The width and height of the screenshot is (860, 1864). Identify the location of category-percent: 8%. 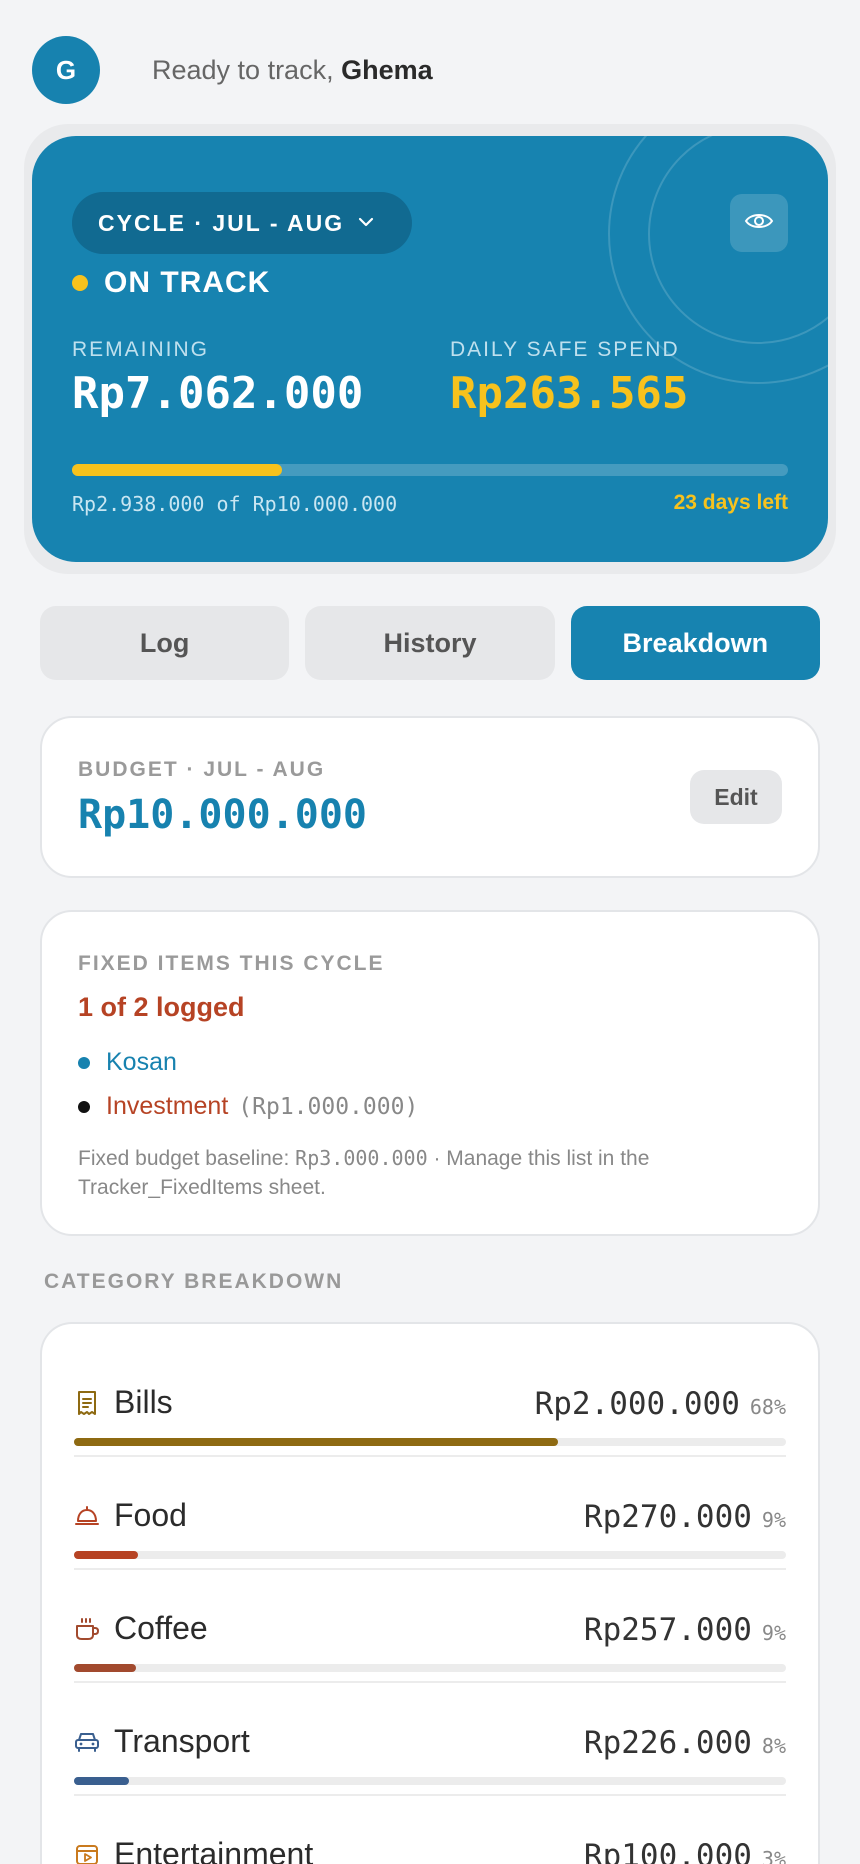
(773, 1746).